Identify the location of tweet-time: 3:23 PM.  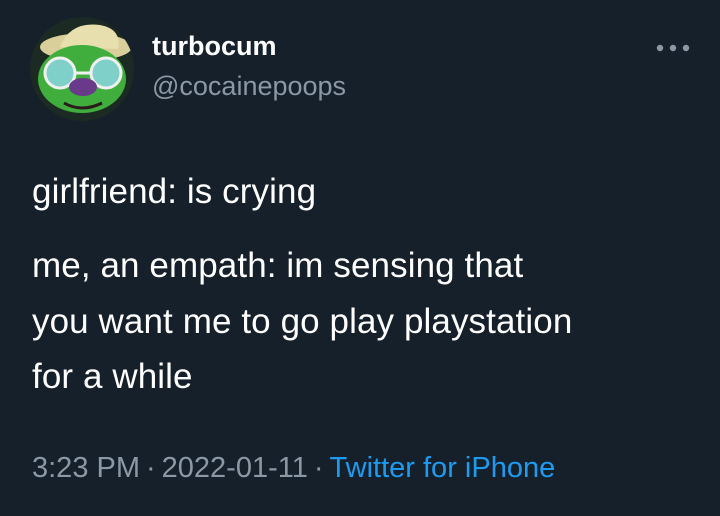
(86, 468).